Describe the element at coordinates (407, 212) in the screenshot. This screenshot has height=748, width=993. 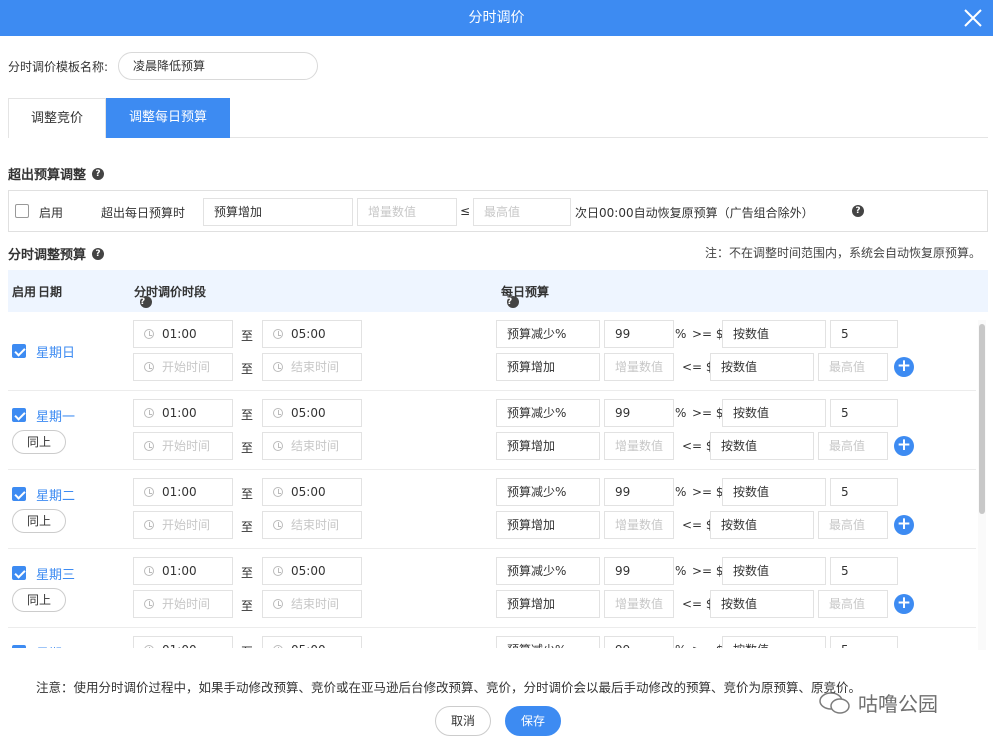
I see `over-budget-increase-input: 增量数值` at that location.